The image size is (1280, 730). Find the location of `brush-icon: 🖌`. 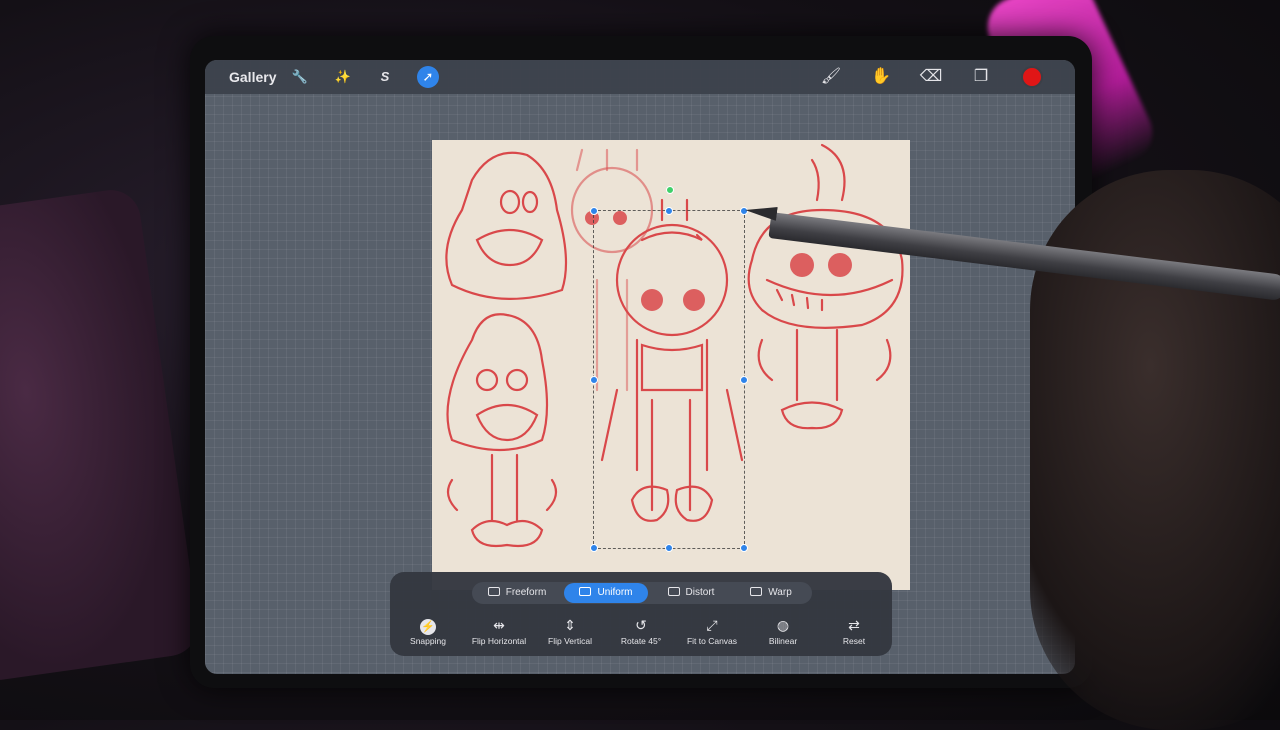

brush-icon: 🖌 is located at coordinates (831, 77).